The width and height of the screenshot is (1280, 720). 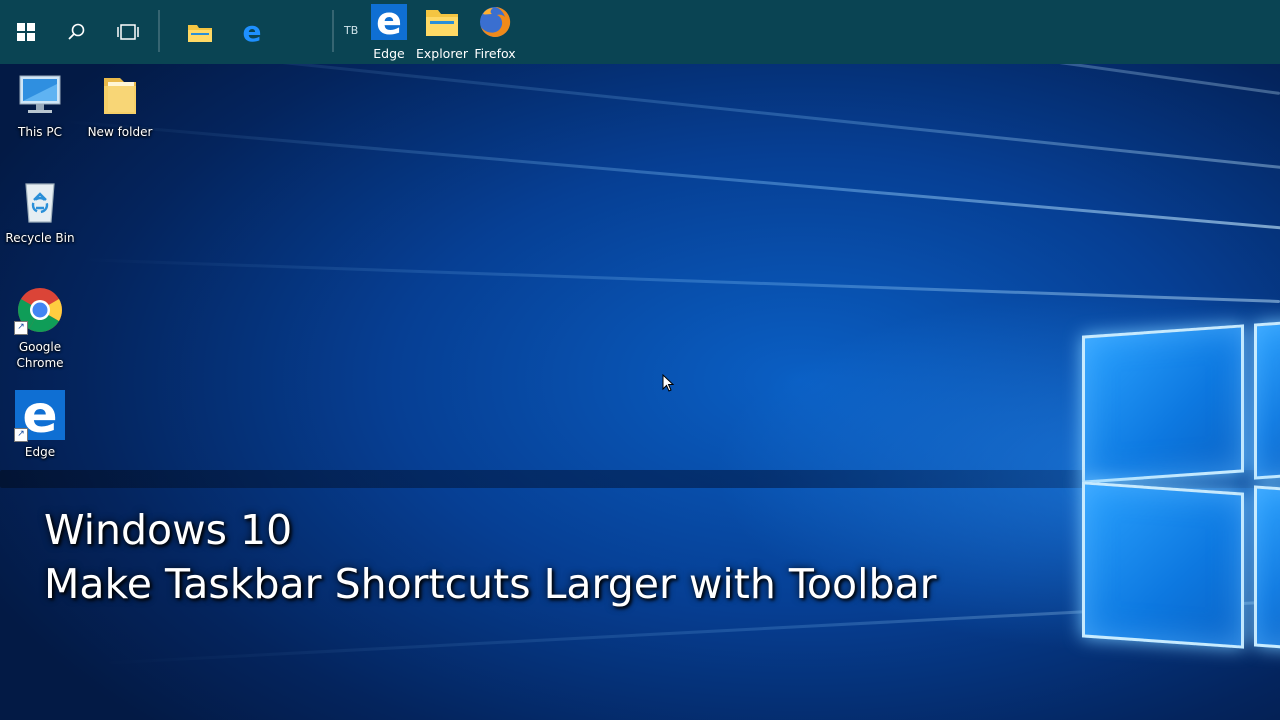 I want to click on toolbar-item-explorer: Explorer, so click(x=442, y=32).